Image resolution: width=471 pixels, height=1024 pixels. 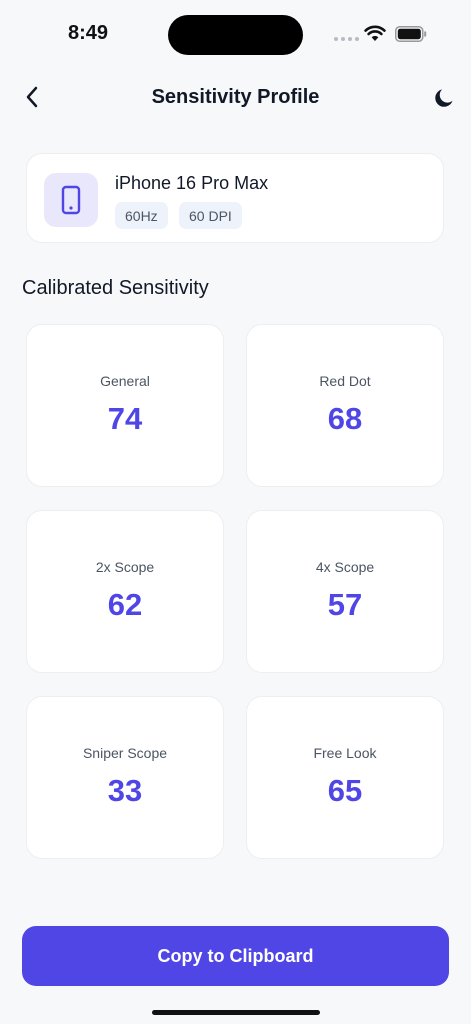 I want to click on sensitivity-label: Sniper Scope, so click(x=125, y=753).